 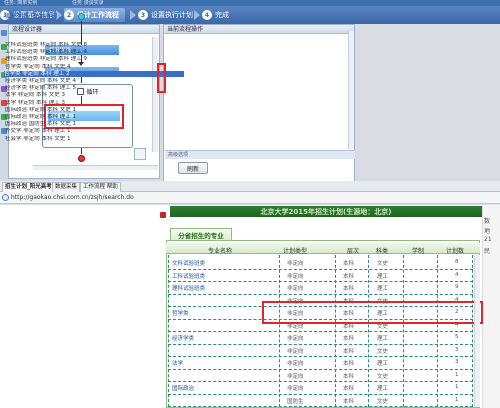 I want to click on sidebar-text: 地, so click(x=487, y=231).